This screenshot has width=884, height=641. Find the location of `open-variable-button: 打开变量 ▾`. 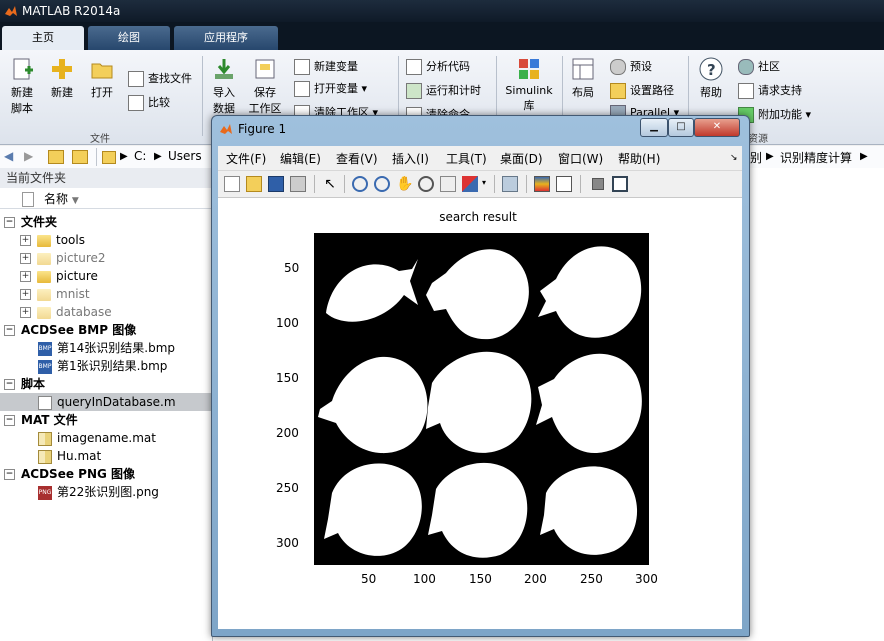

open-variable-button: 打开变量 ▾ is located at coordinates (330, 89).